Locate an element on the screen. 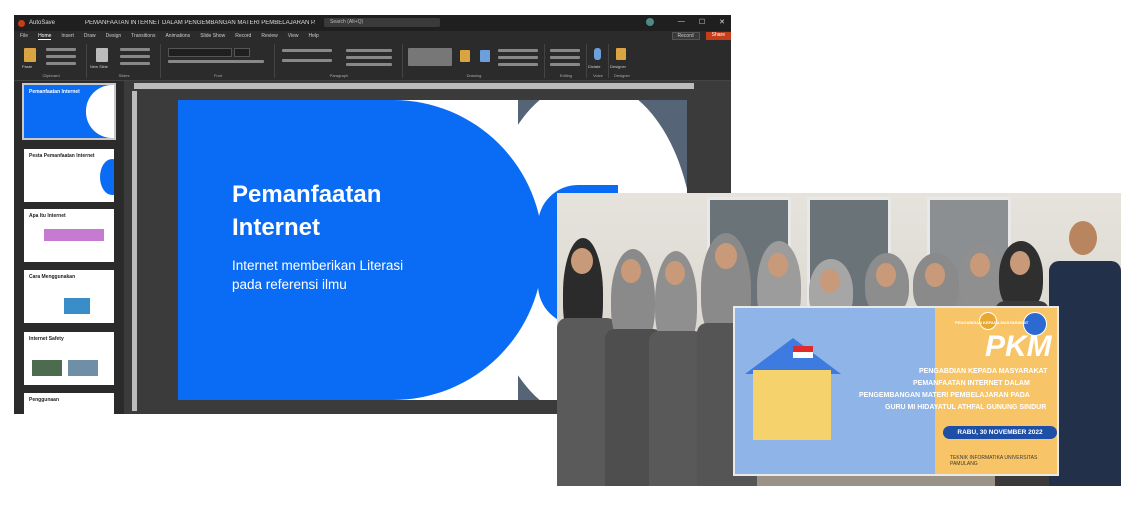  close-button: ✕ is located at coordinates (722, 22).